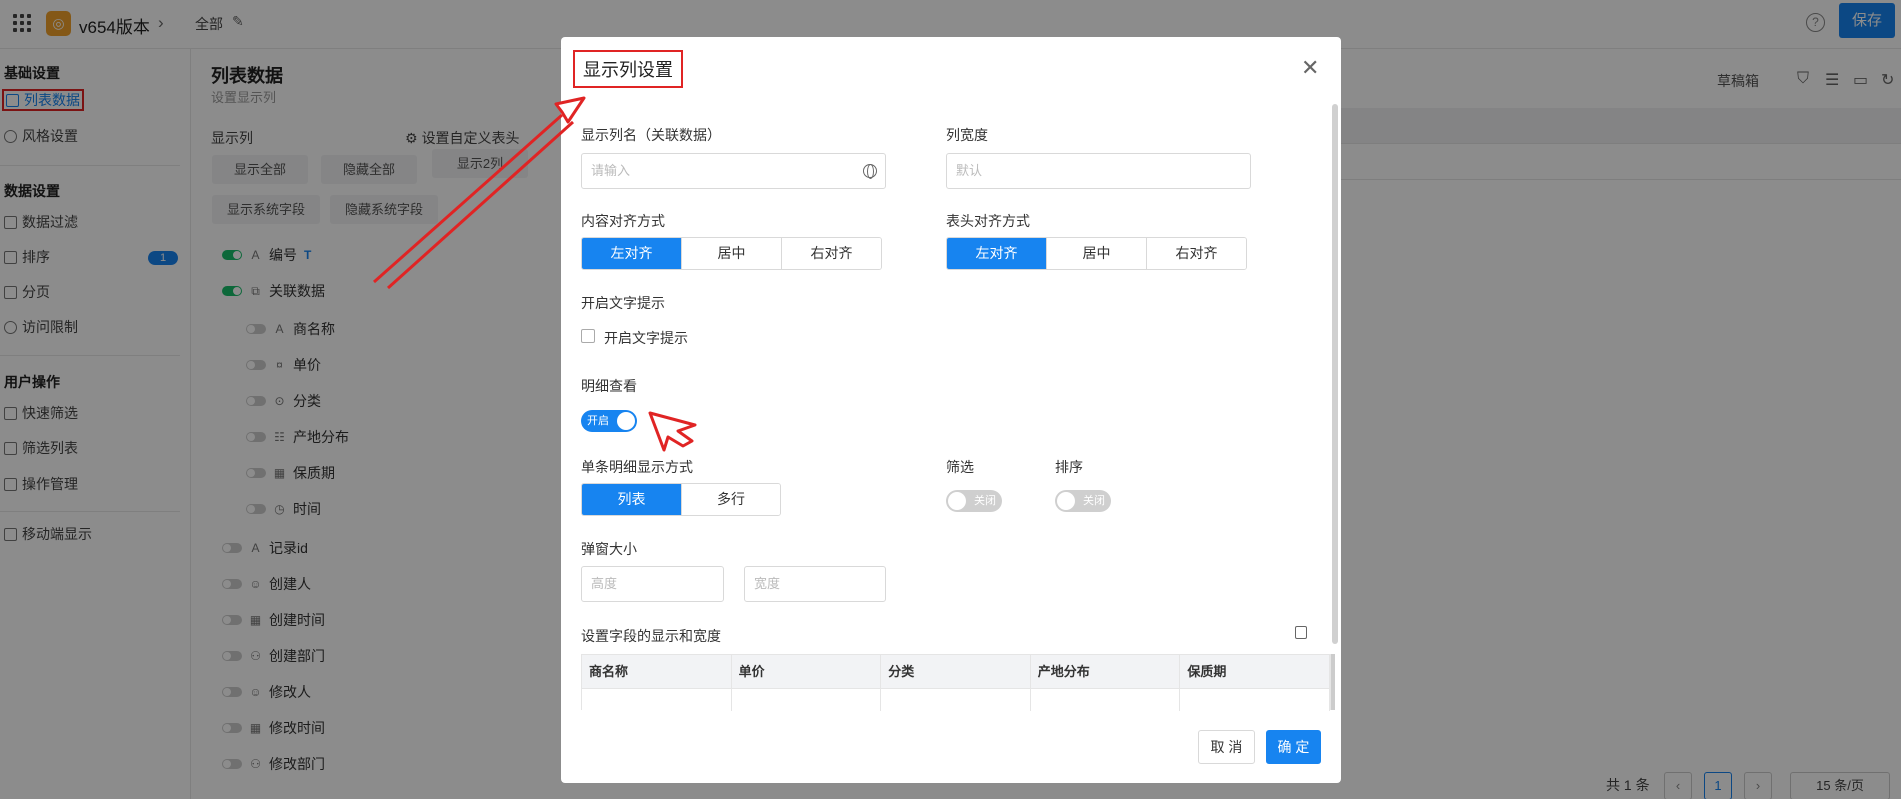 This screenshot has width=1901, height=799. I want to click on sort-toggle: 关闭, so click(1083, 501).